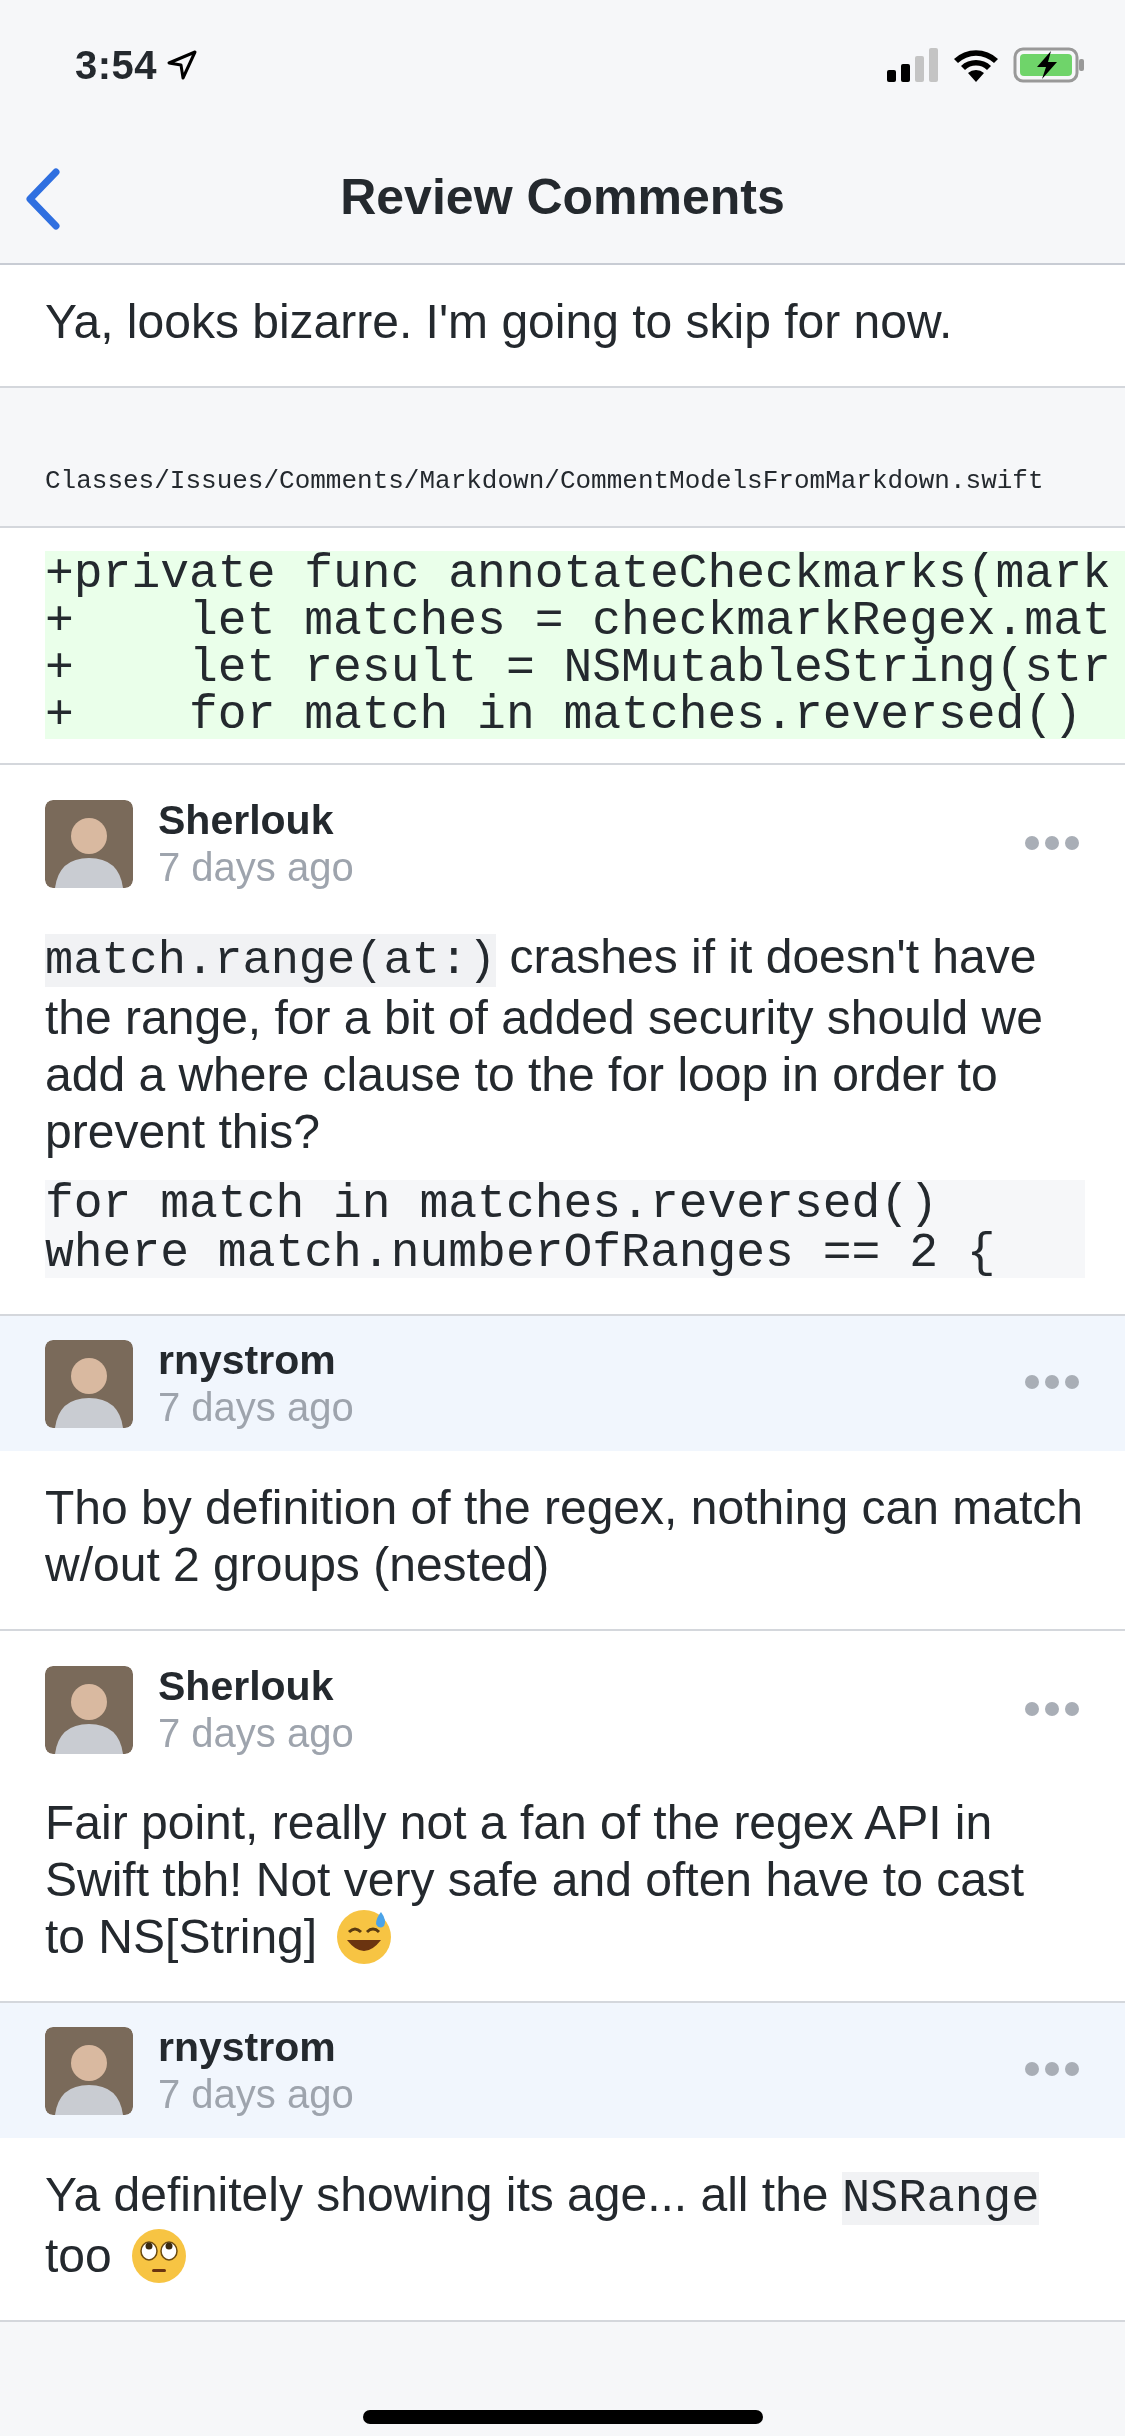 The width and height of the screenshot is (1125, 2436). I want to click on signal-icon, so click(913, 65).